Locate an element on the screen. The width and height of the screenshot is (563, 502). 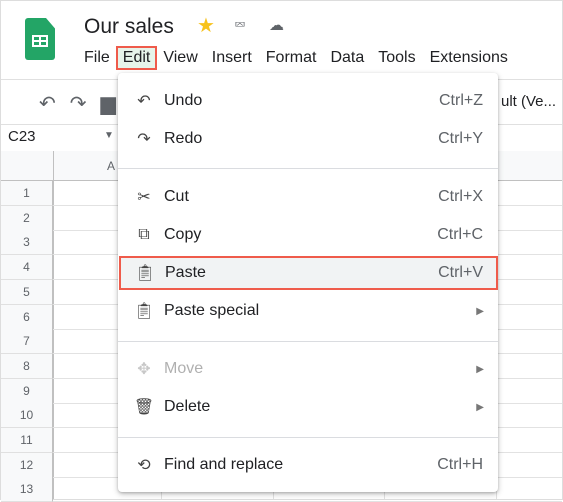
menu-extensions: Extensions is located at coordinates (469, 58).